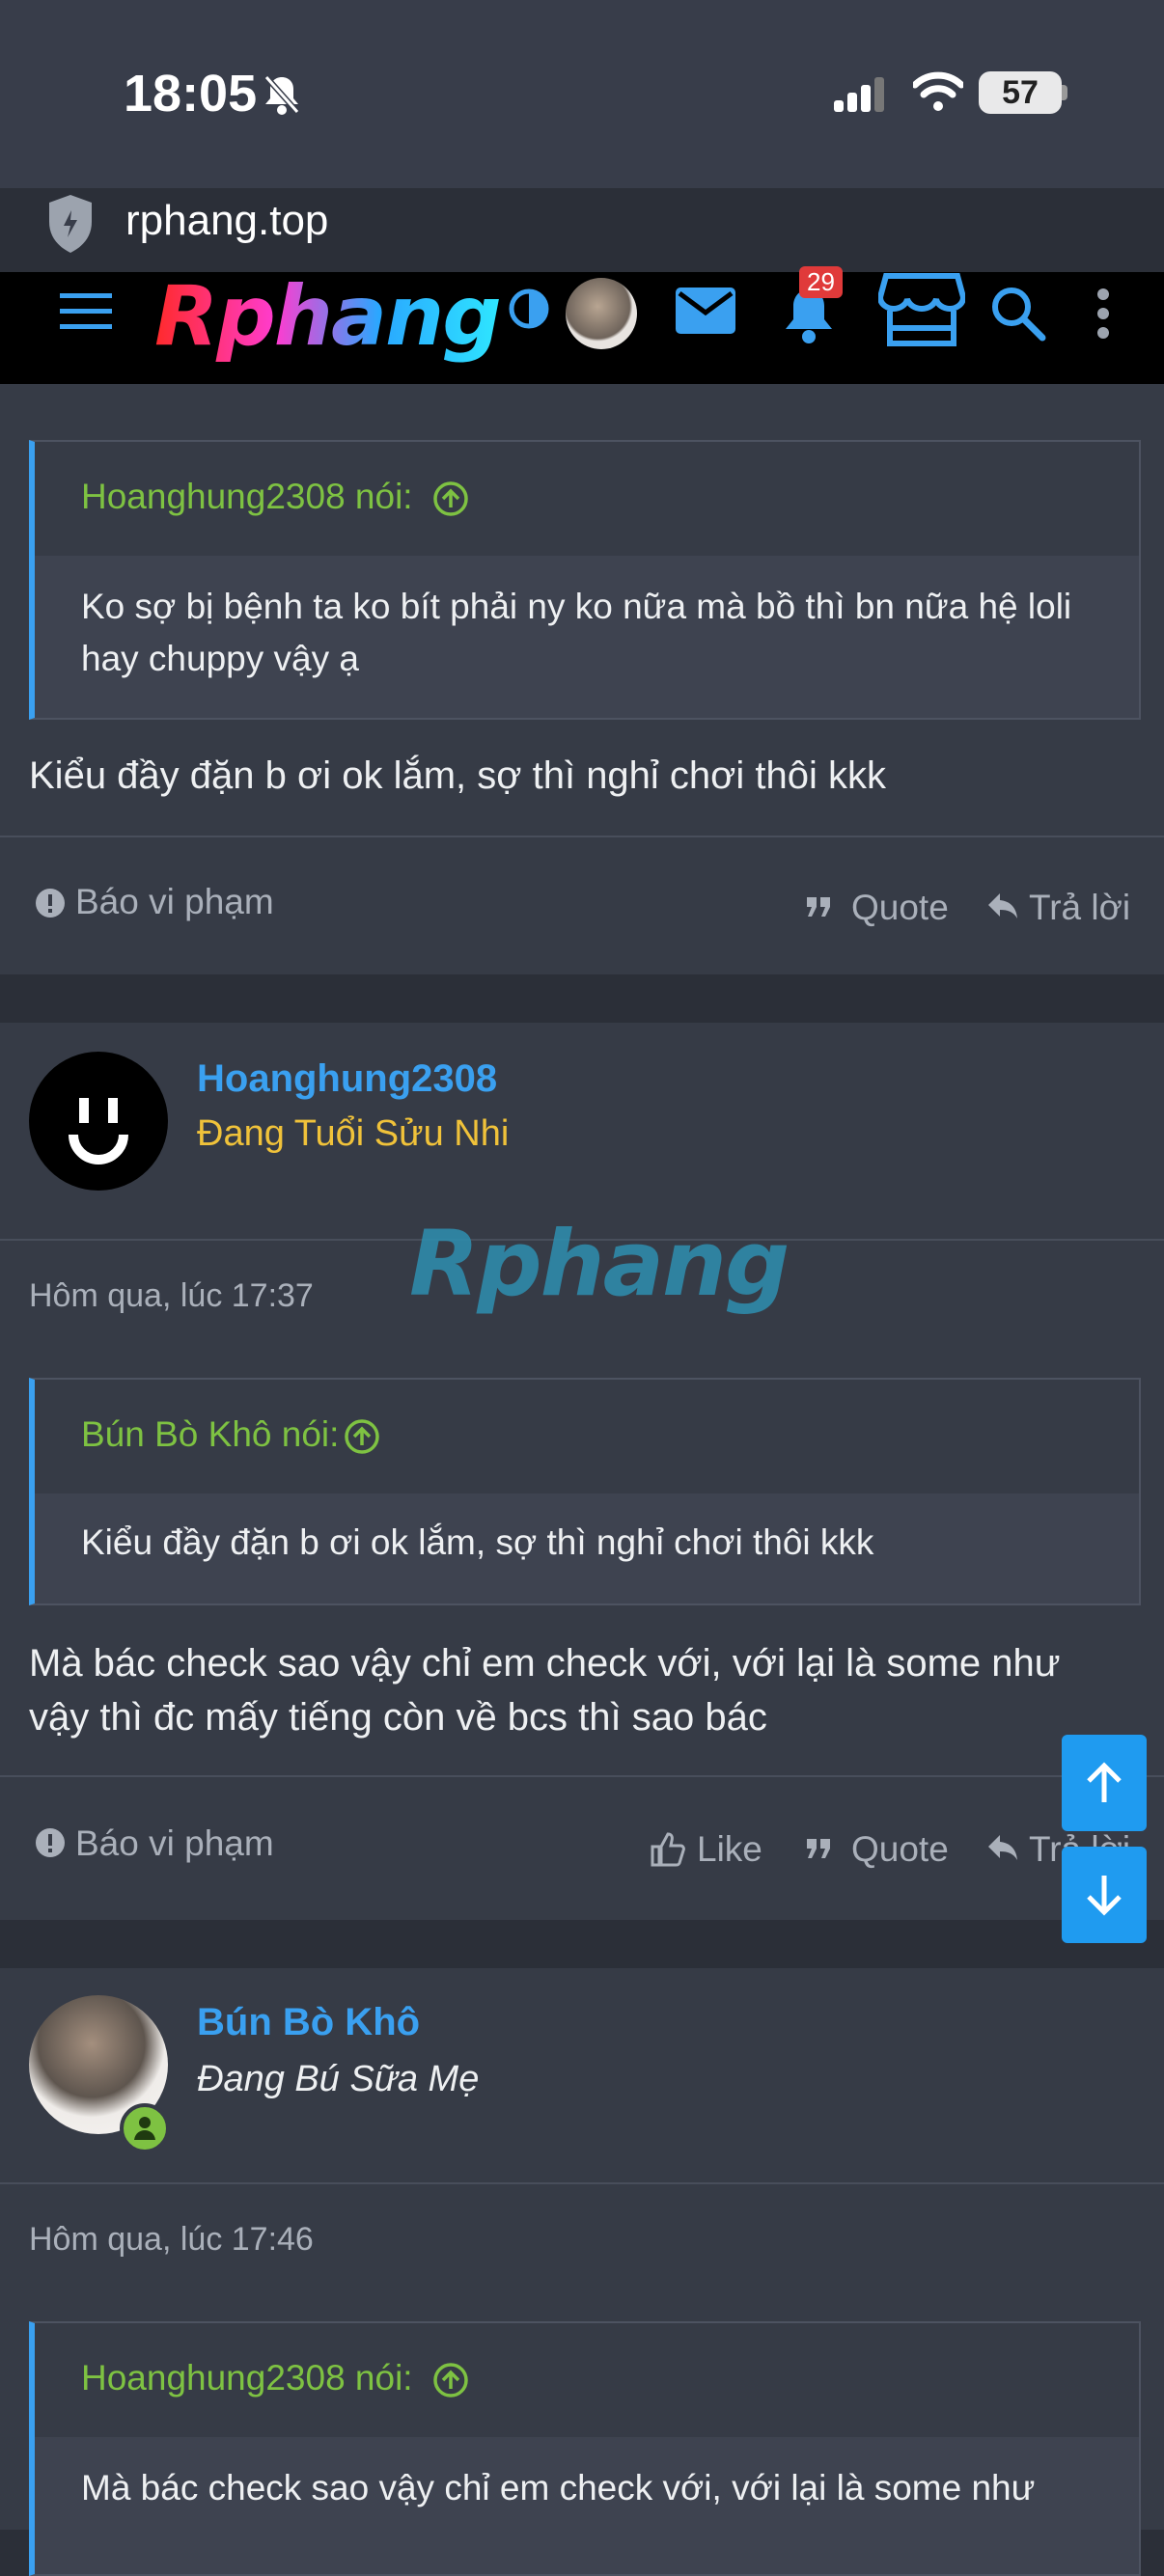 This screenshot has width=1164, height=2576. What do you see at coordinates (1021, 93) in the screenshot?
I see `battery-indicator: 57` at bounding box center [1021, 93].